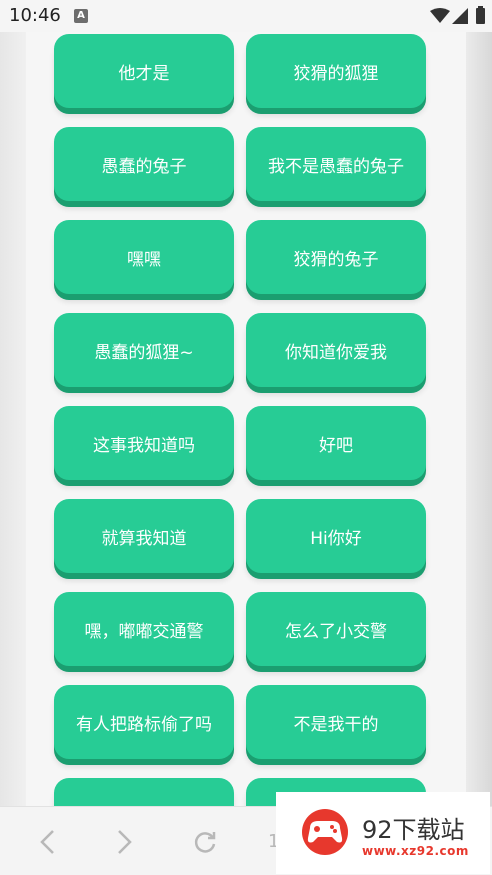  What do you see at coordinates (336, 71) in the screenshot?
I see `phrase-button: 狡猾的狐狸` at bounding box center [336, 71].